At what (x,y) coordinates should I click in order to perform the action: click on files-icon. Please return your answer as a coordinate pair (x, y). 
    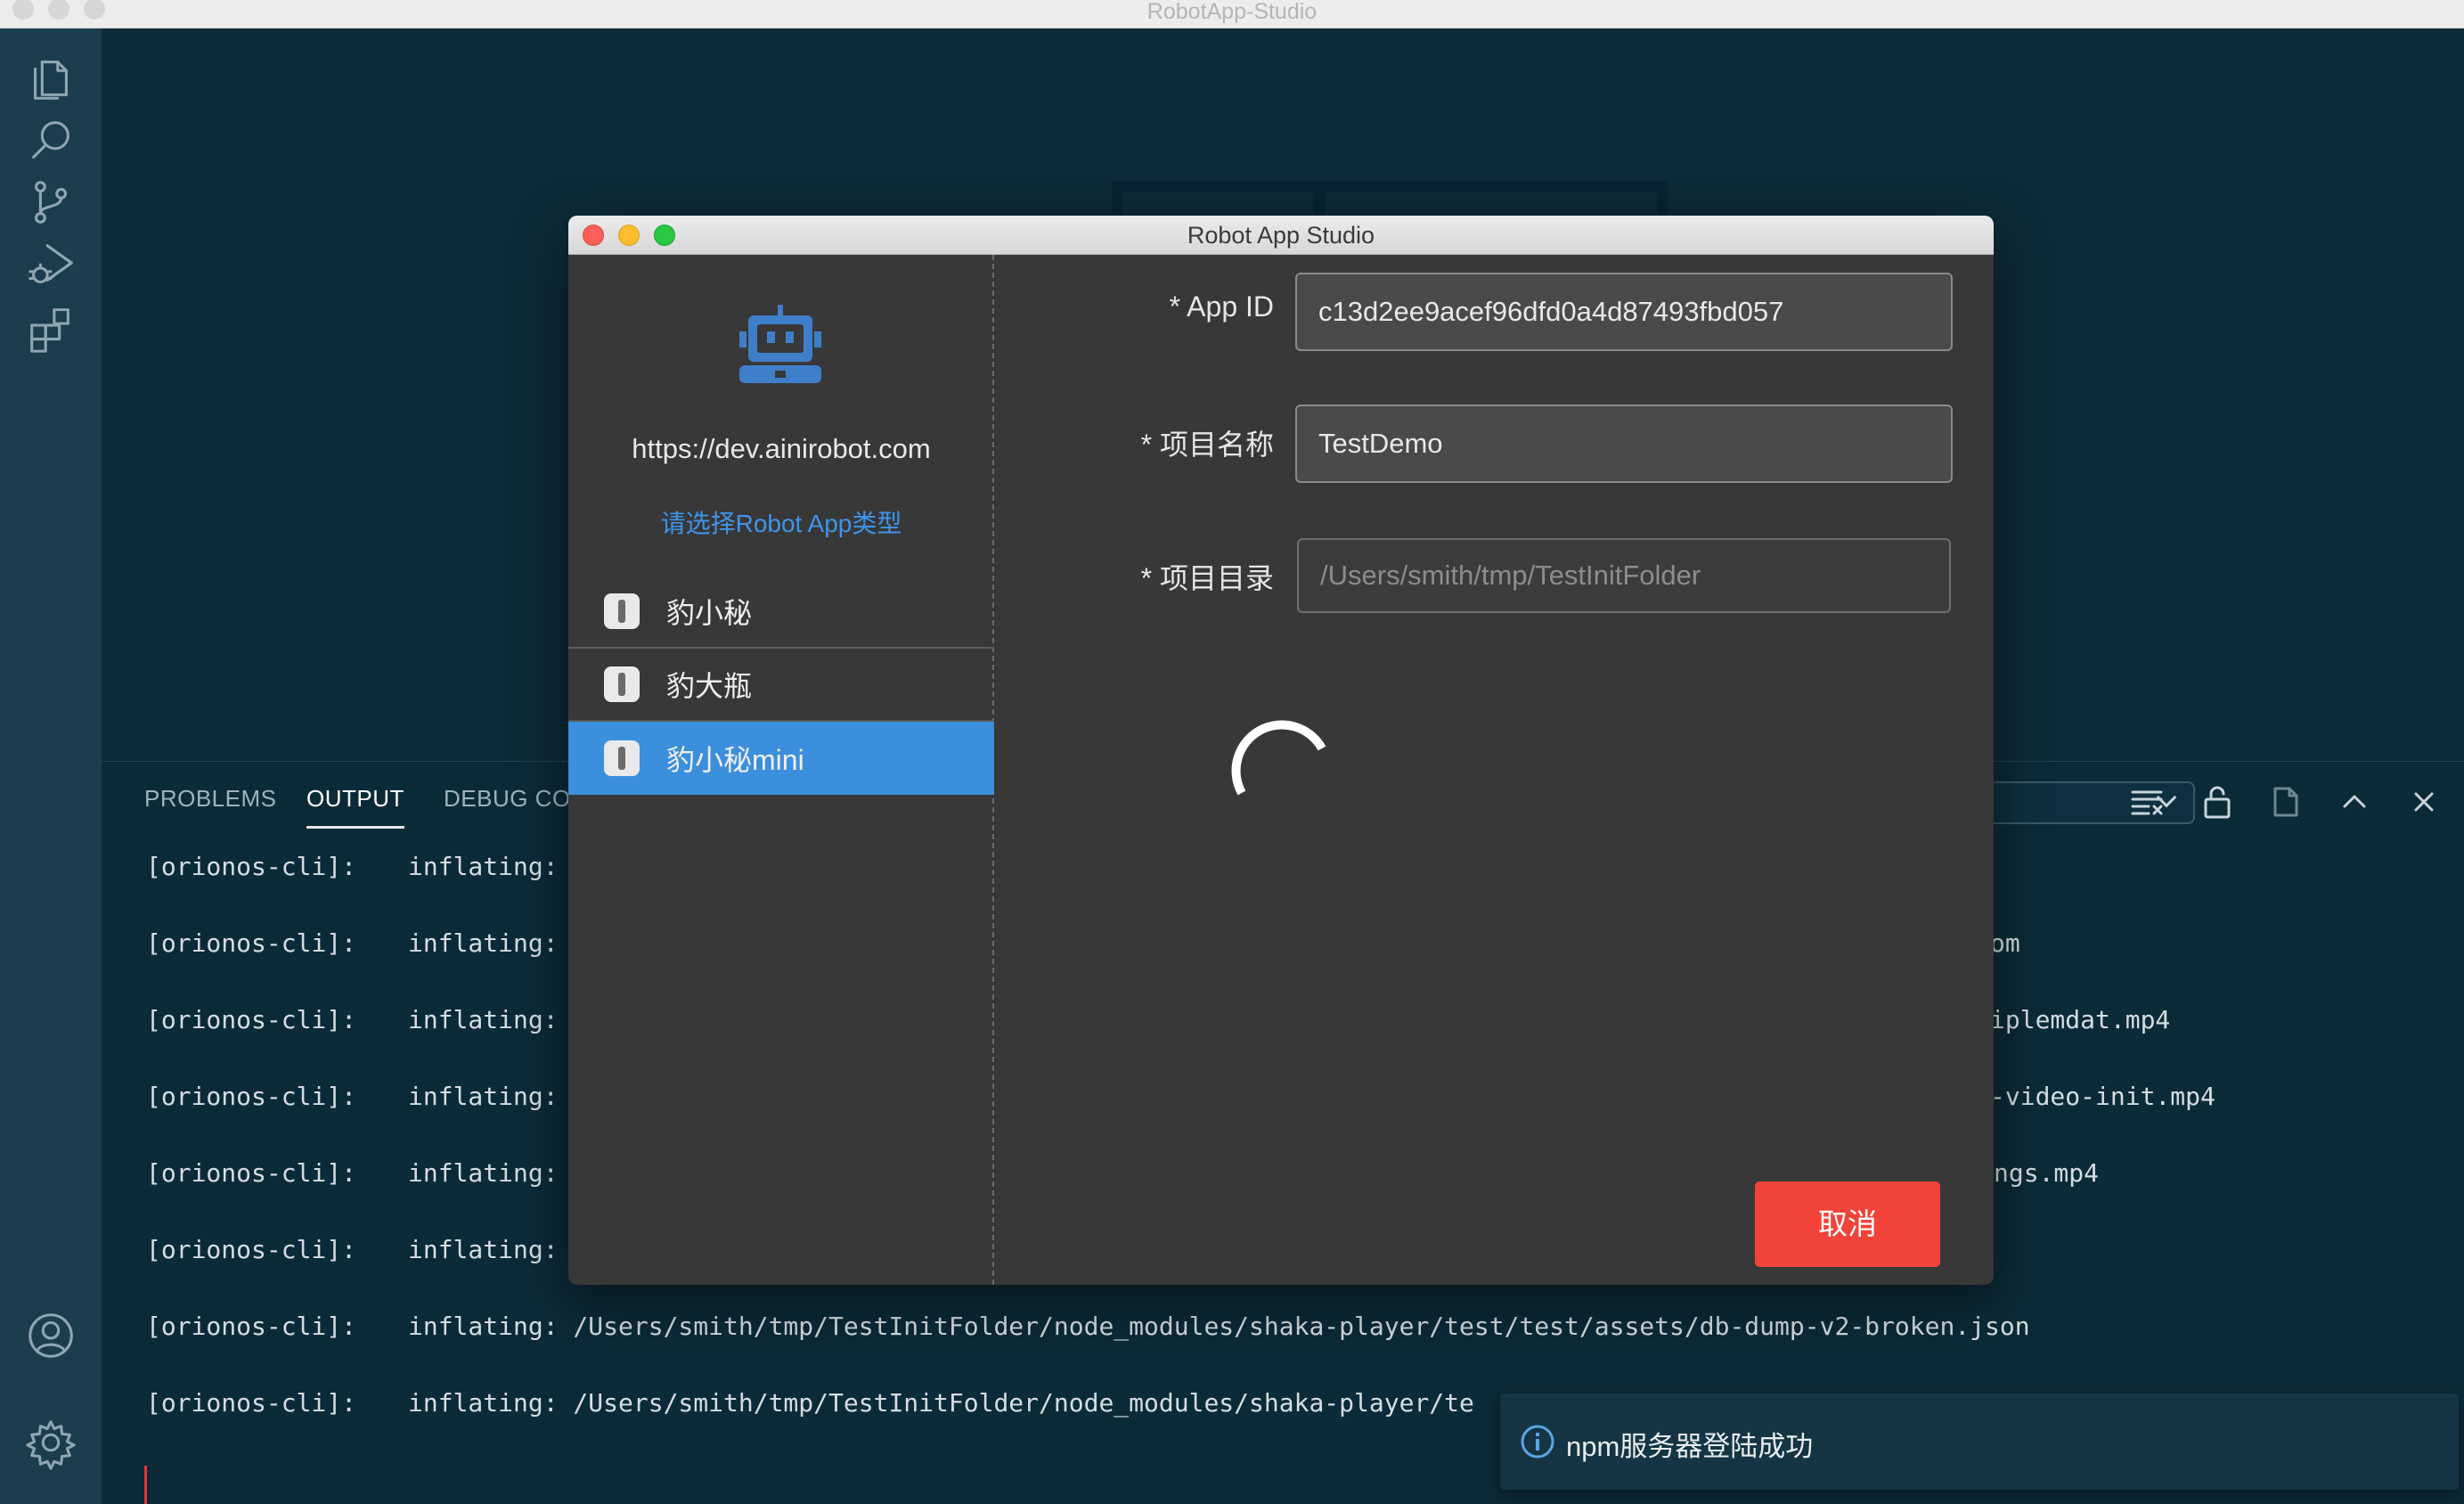
    Looking at the image, I should click on (51, 77).